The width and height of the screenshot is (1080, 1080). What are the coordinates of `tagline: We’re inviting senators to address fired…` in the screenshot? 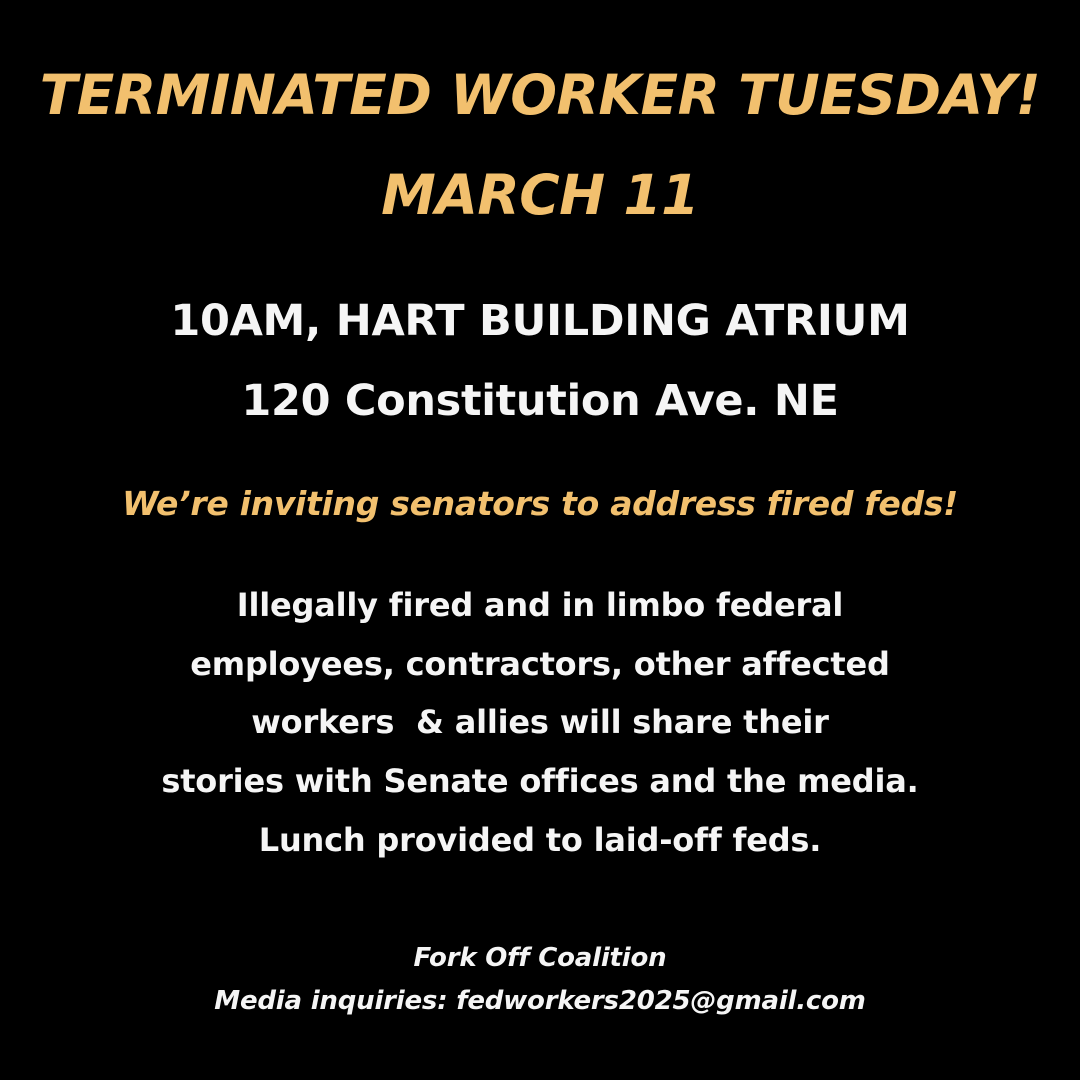 It's located at (540, 503).